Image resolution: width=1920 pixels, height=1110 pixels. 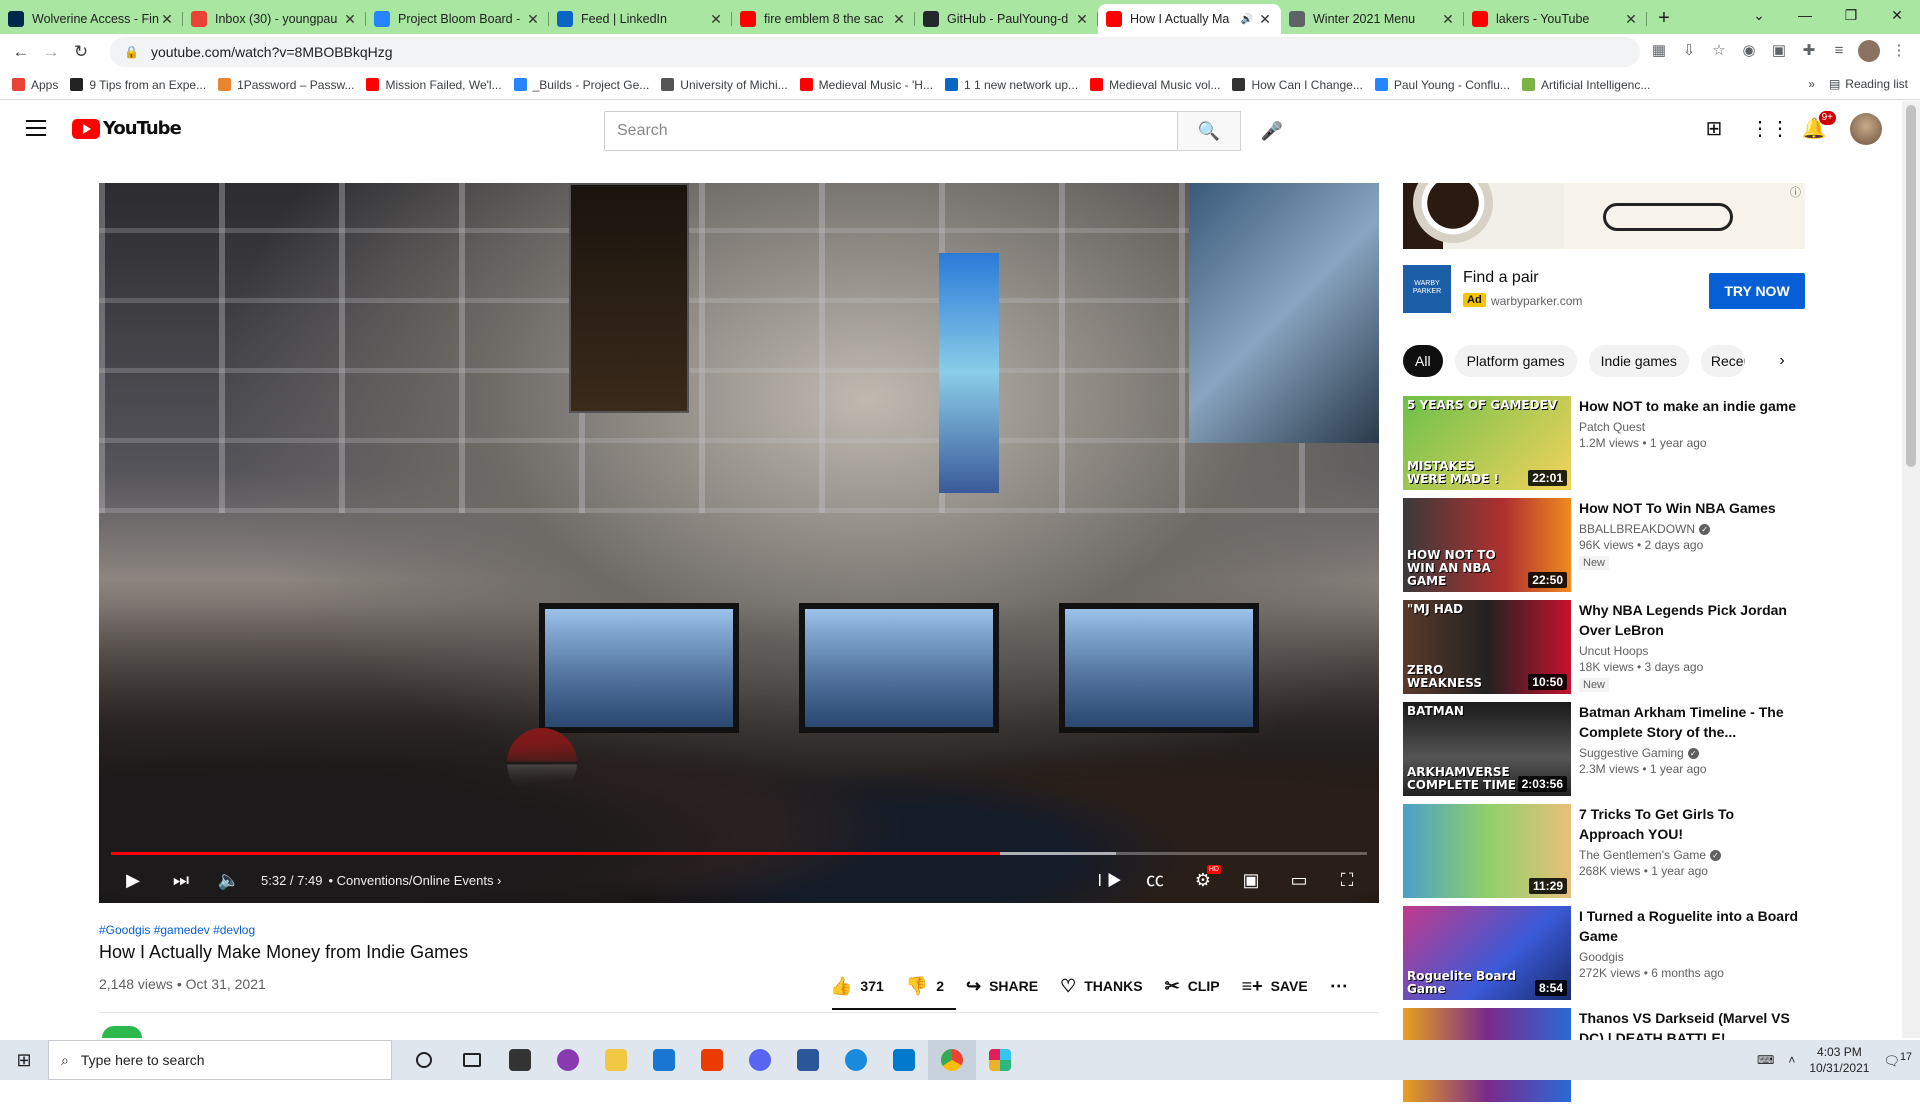 What do you see at coordinates (1714, 129) in the screenshot?
I see `create-video-icon: ⊞` at bounding box center [1714, 129].